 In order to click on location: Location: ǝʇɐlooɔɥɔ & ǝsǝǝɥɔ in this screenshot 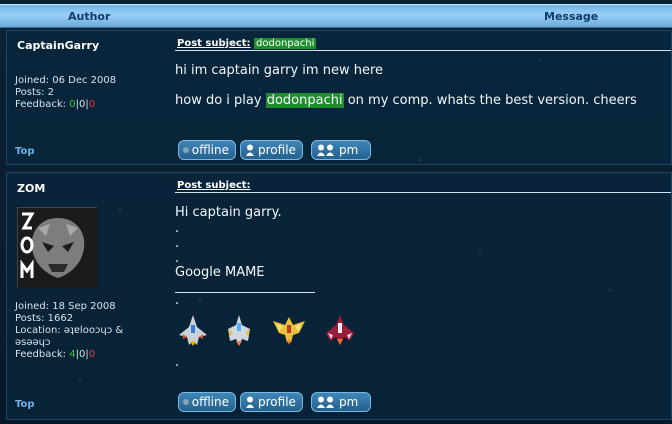, I will do `click(69, 336)`.